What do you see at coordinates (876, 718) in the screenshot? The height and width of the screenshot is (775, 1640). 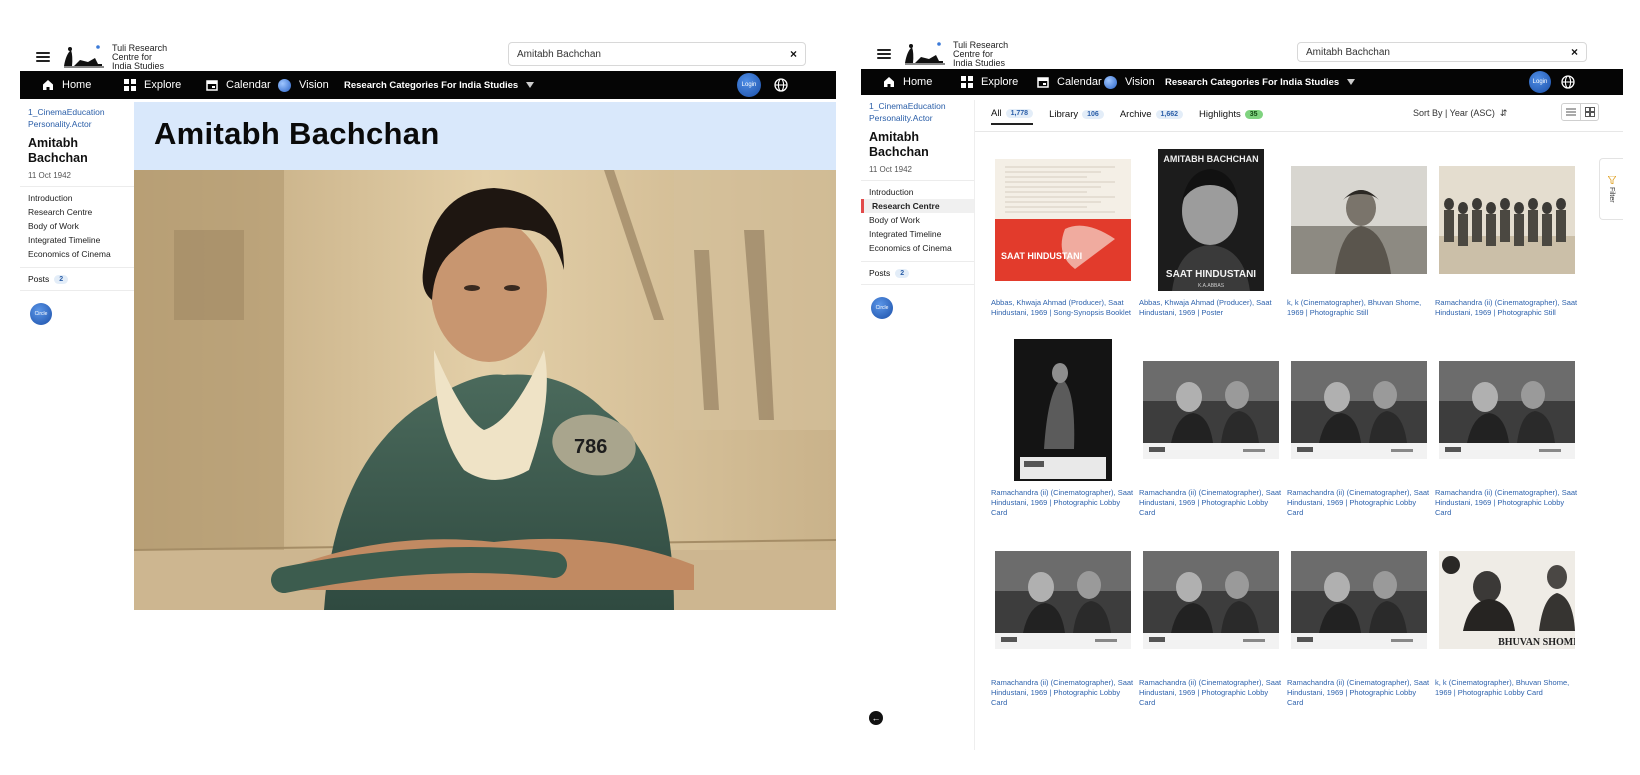 I see `back-arrow-icon: ←` at bounding box center [876, 718].